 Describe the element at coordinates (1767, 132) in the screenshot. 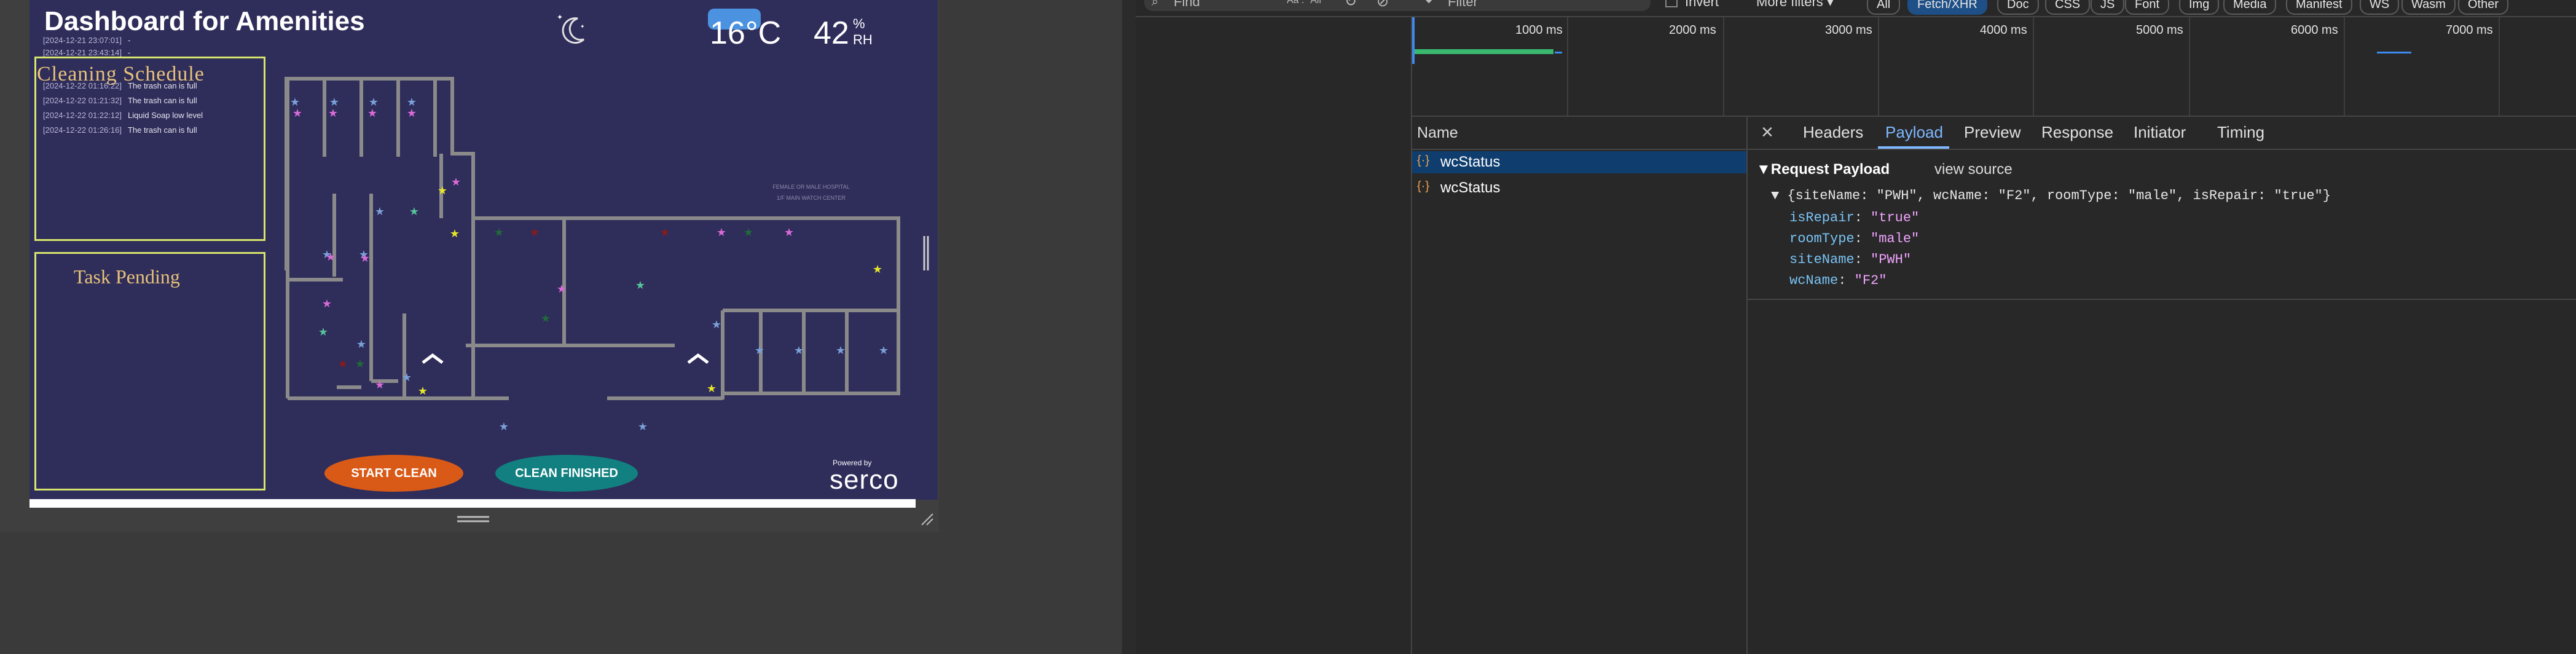

I see `close-icon: ×` at that location.